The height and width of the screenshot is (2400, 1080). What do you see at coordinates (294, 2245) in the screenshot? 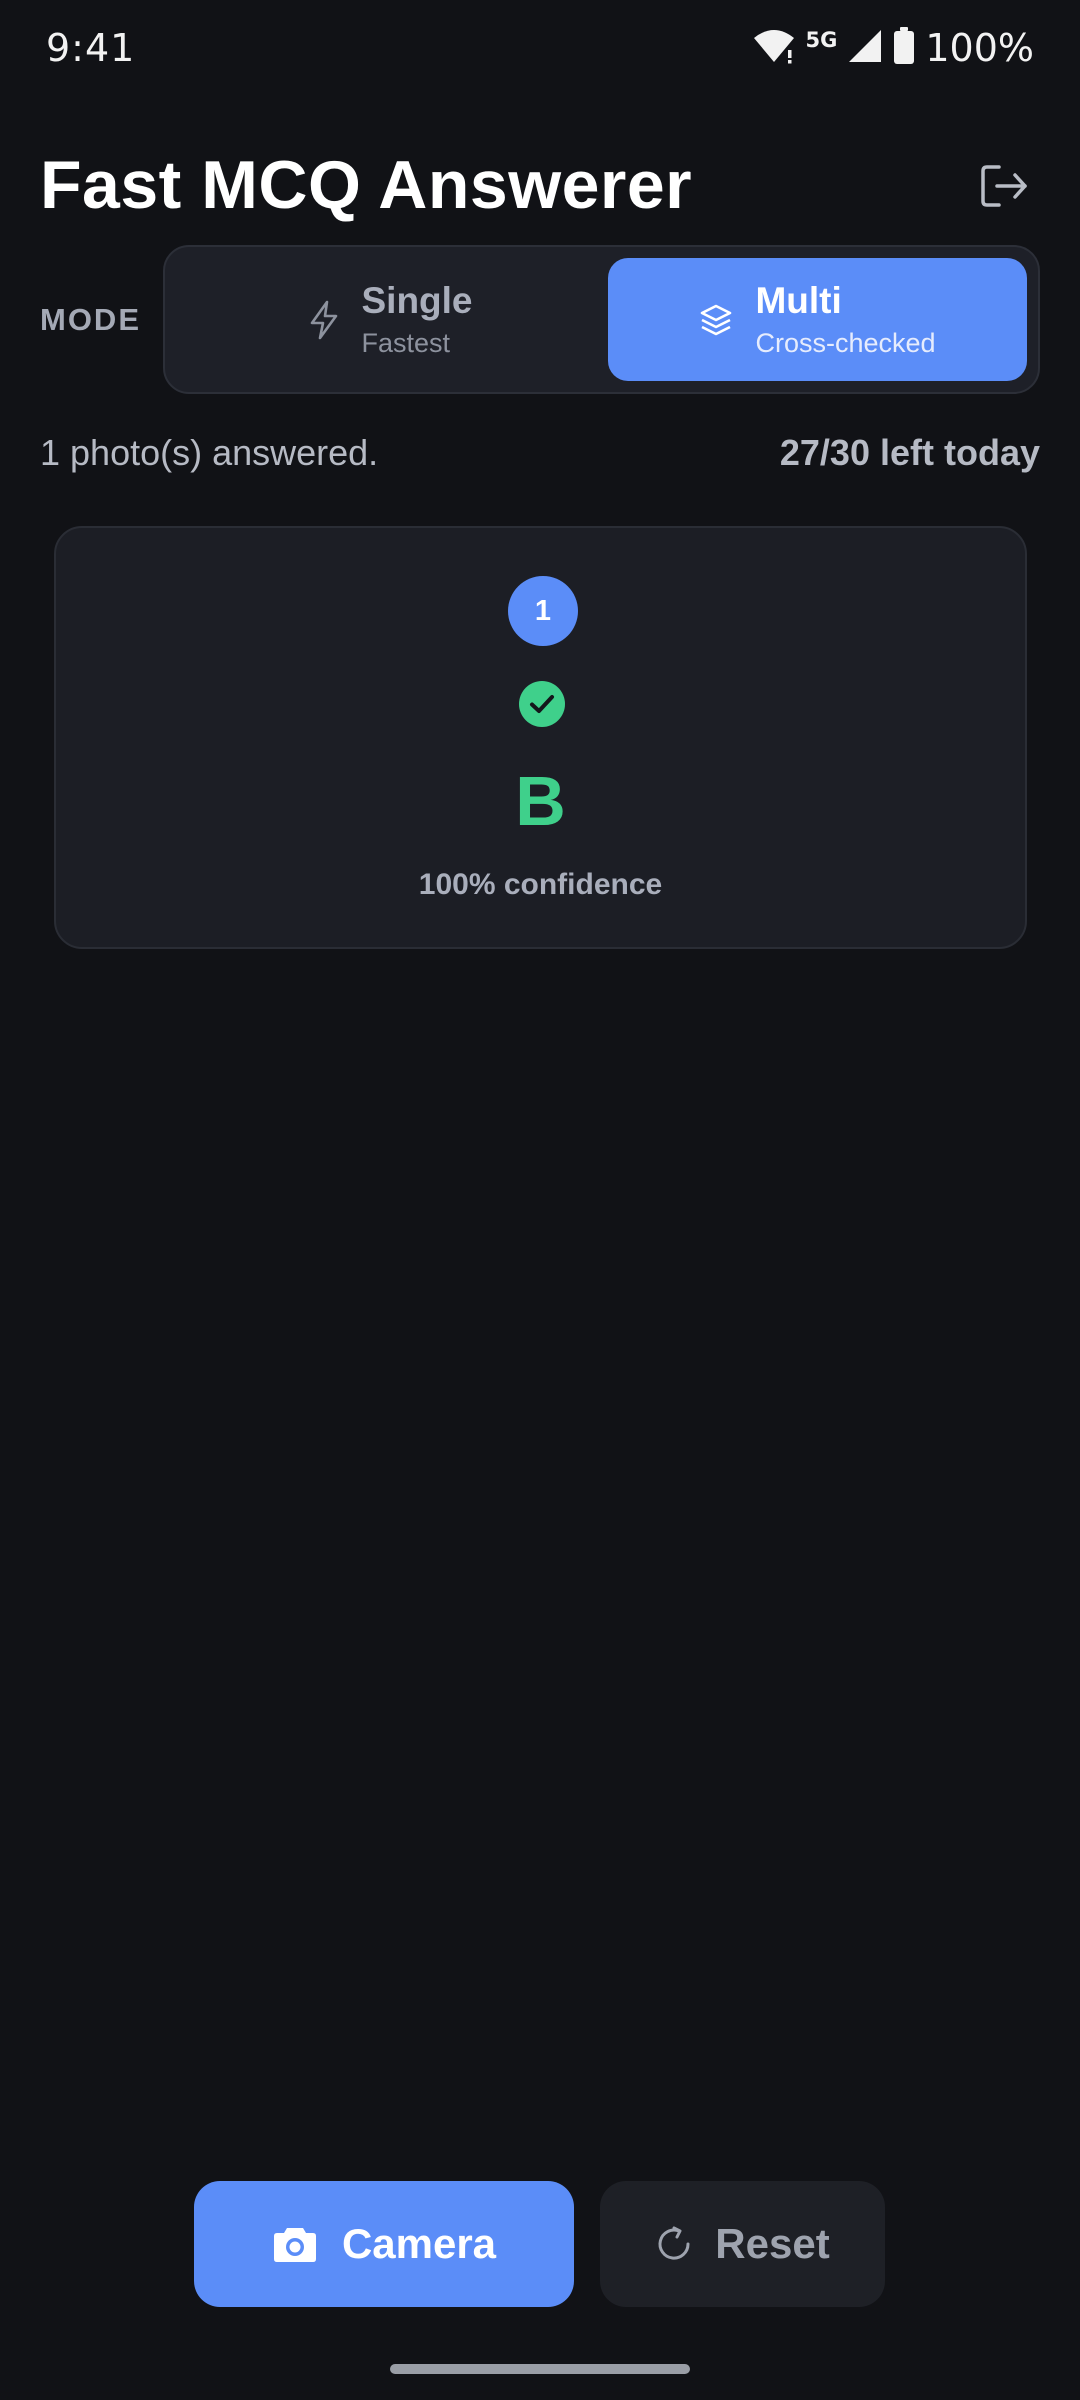
I see `camera-icon` at bounding box center [294, 2245].